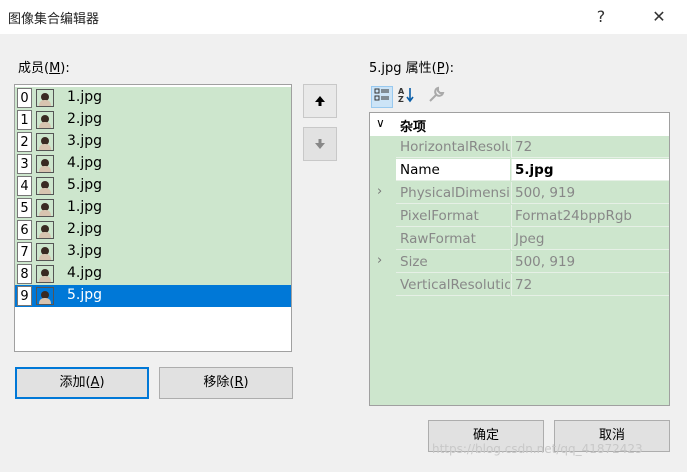 This screenshot has width=687, height=472. I want to click on list-item-index: 0, so click(24, 98).